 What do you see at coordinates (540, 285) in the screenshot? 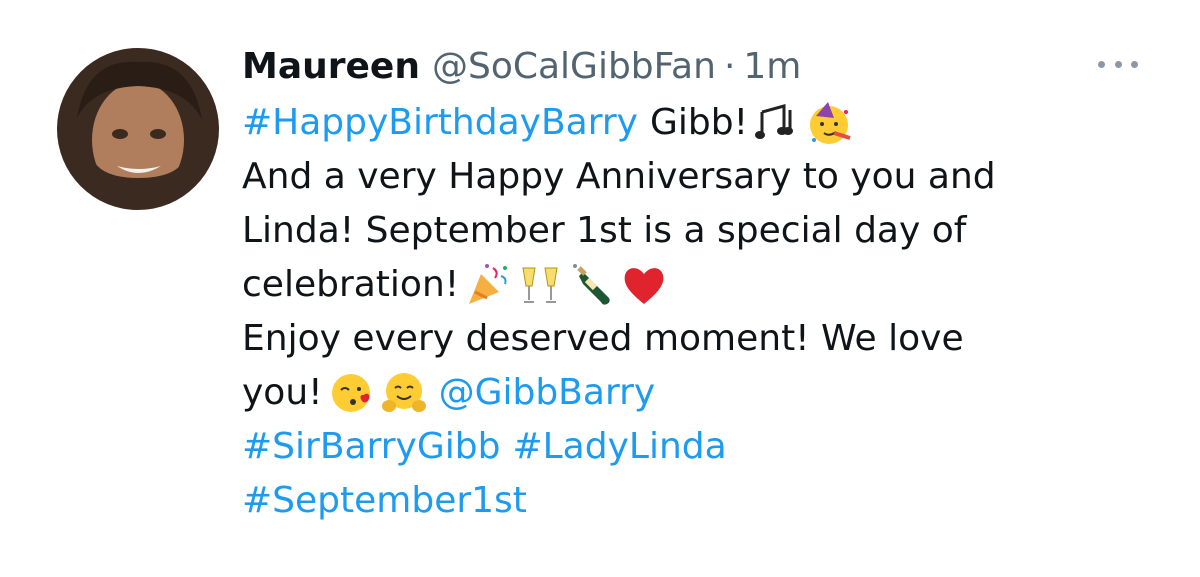
I see `clinking-glasses-emoji` at bounding box center [540, 285].